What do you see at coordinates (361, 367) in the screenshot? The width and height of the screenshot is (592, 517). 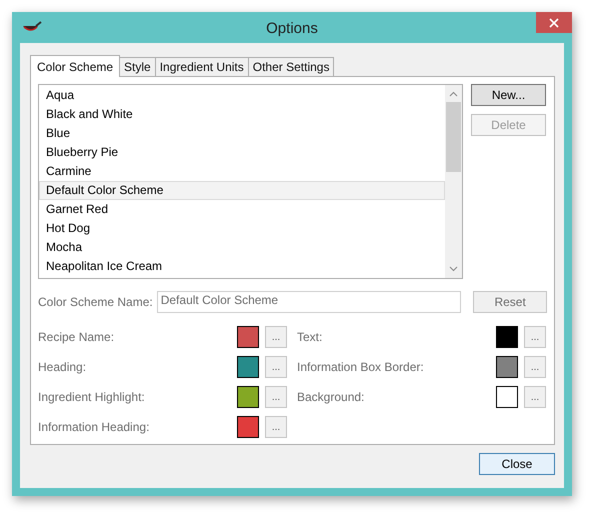 I see `color-label: Information Box Border:` at bounding box center [361, 367].